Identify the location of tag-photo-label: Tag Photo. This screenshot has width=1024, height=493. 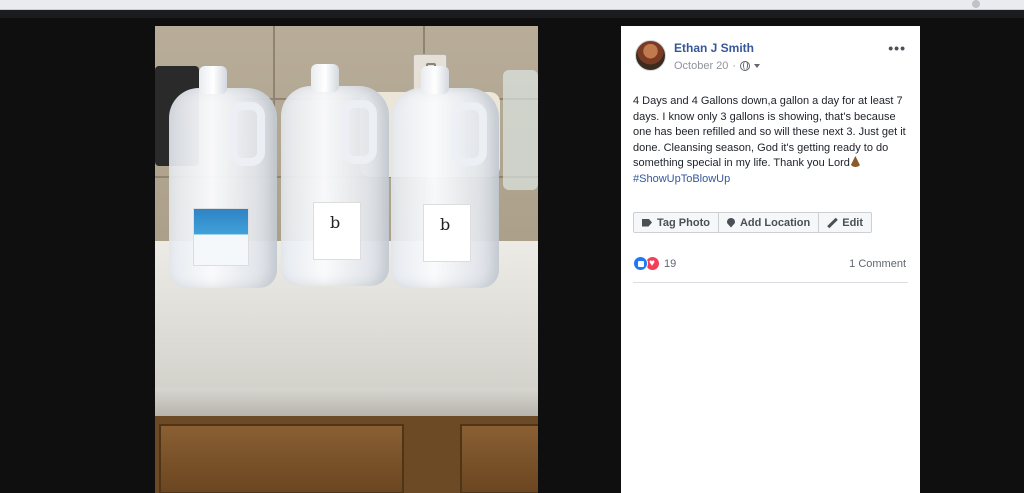
(683, 222).